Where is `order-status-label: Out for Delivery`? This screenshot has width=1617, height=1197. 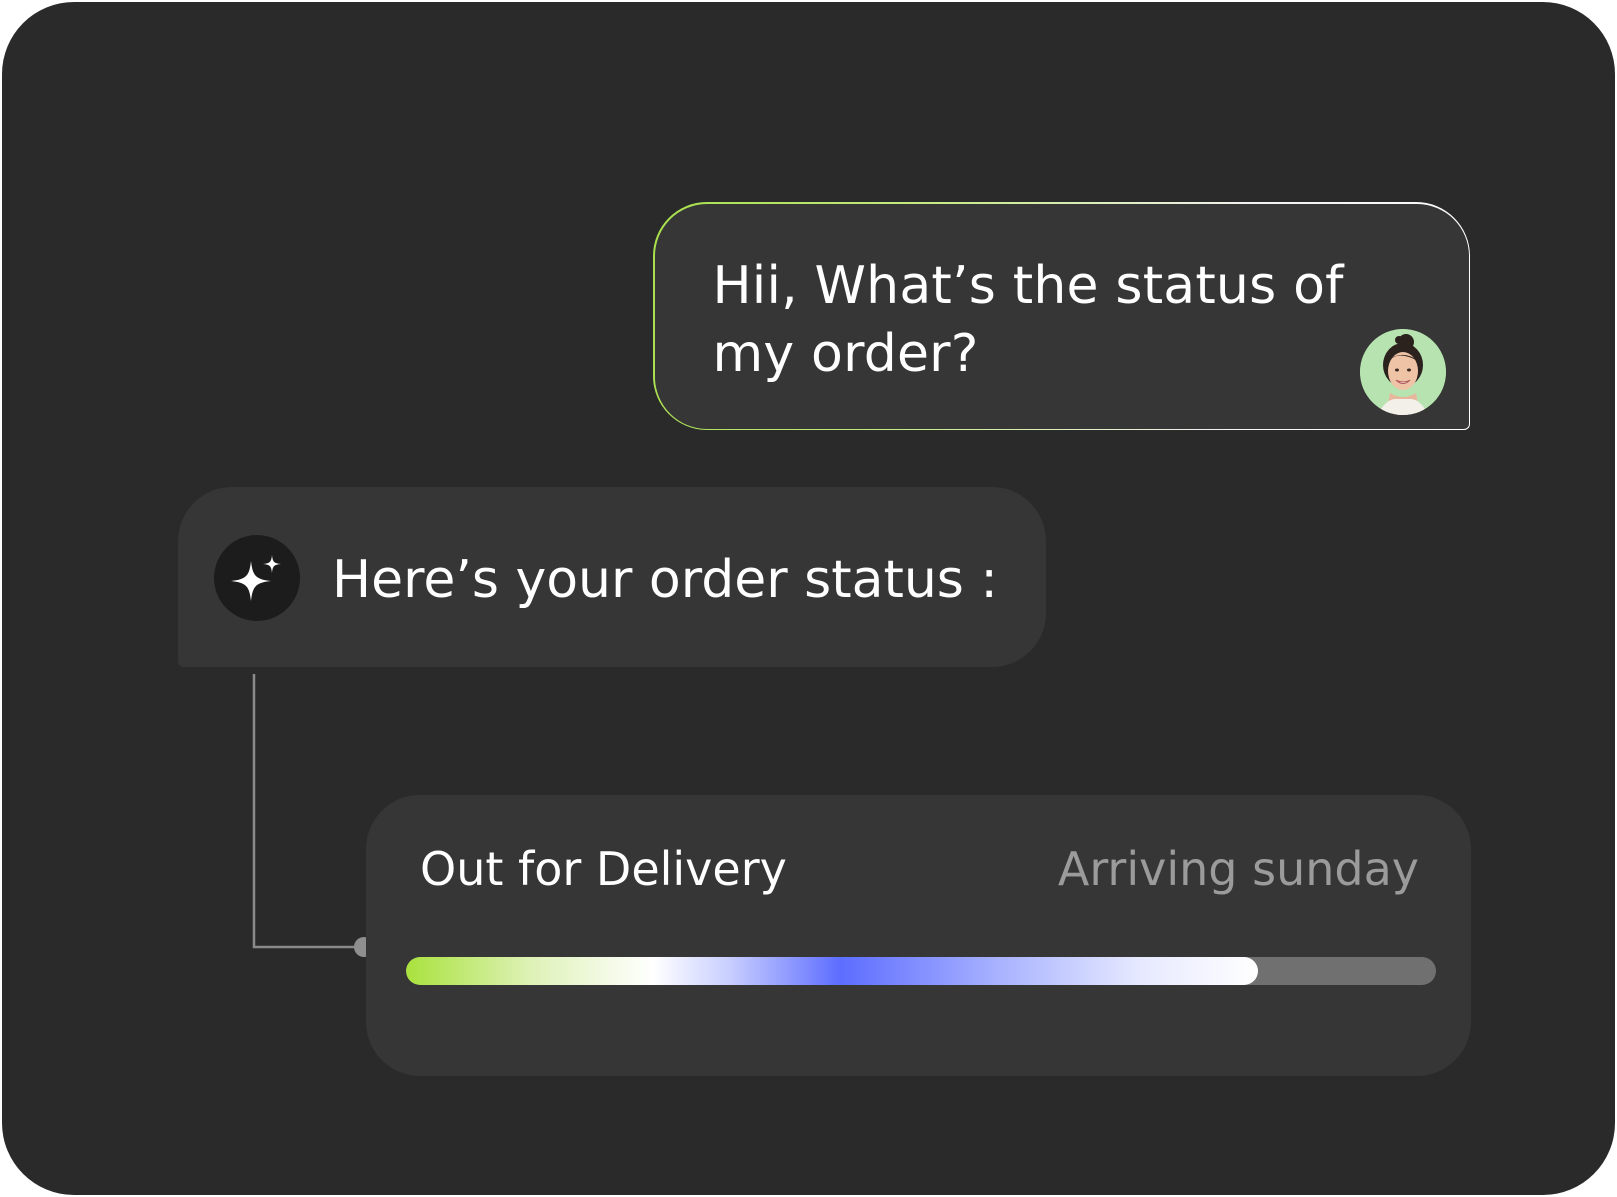
order-status-label: Out for Delivery is located at coordinates (603, 869).